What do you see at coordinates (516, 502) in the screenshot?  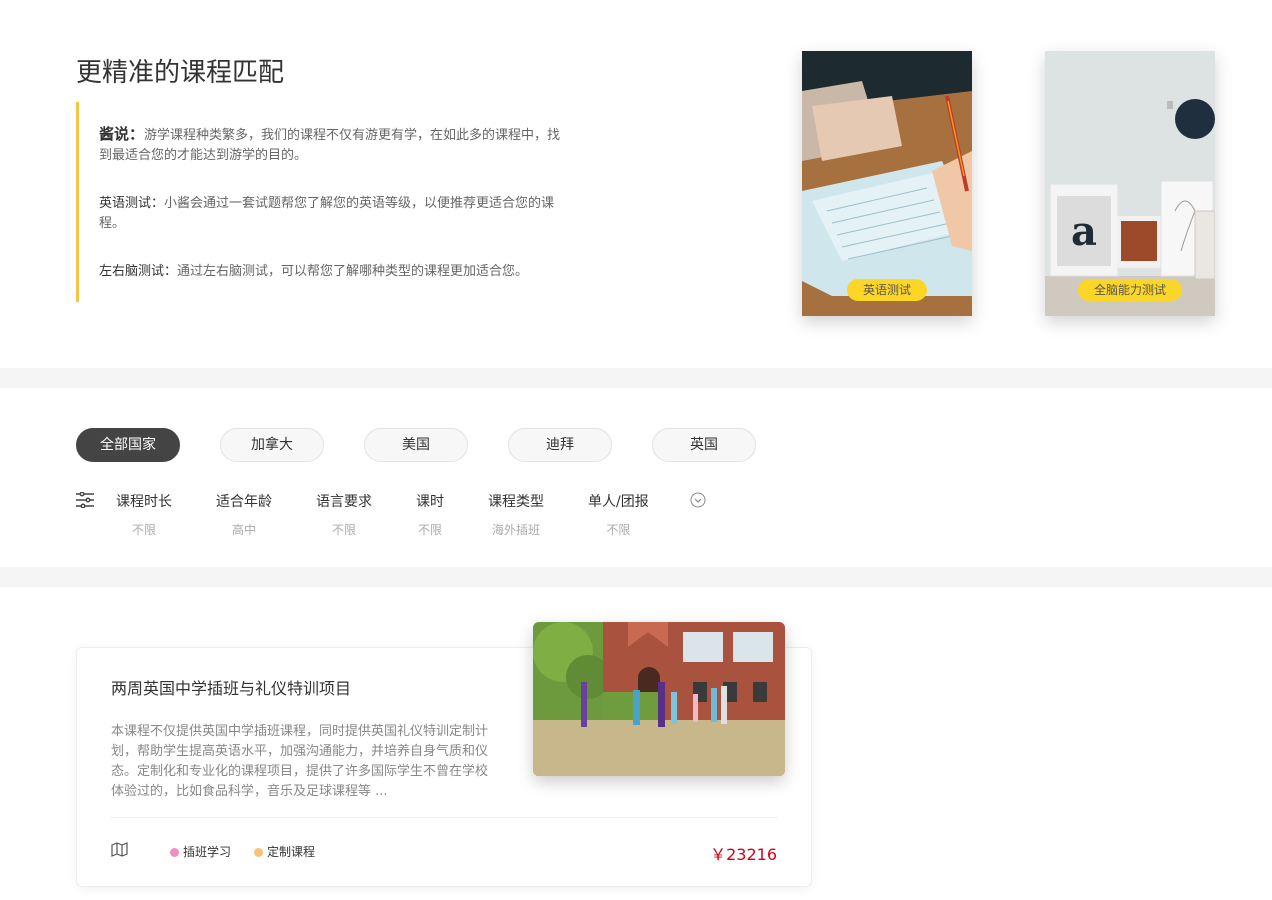 I see `filter-course-type-label: 课程类型` at bounding box center [516, 502].